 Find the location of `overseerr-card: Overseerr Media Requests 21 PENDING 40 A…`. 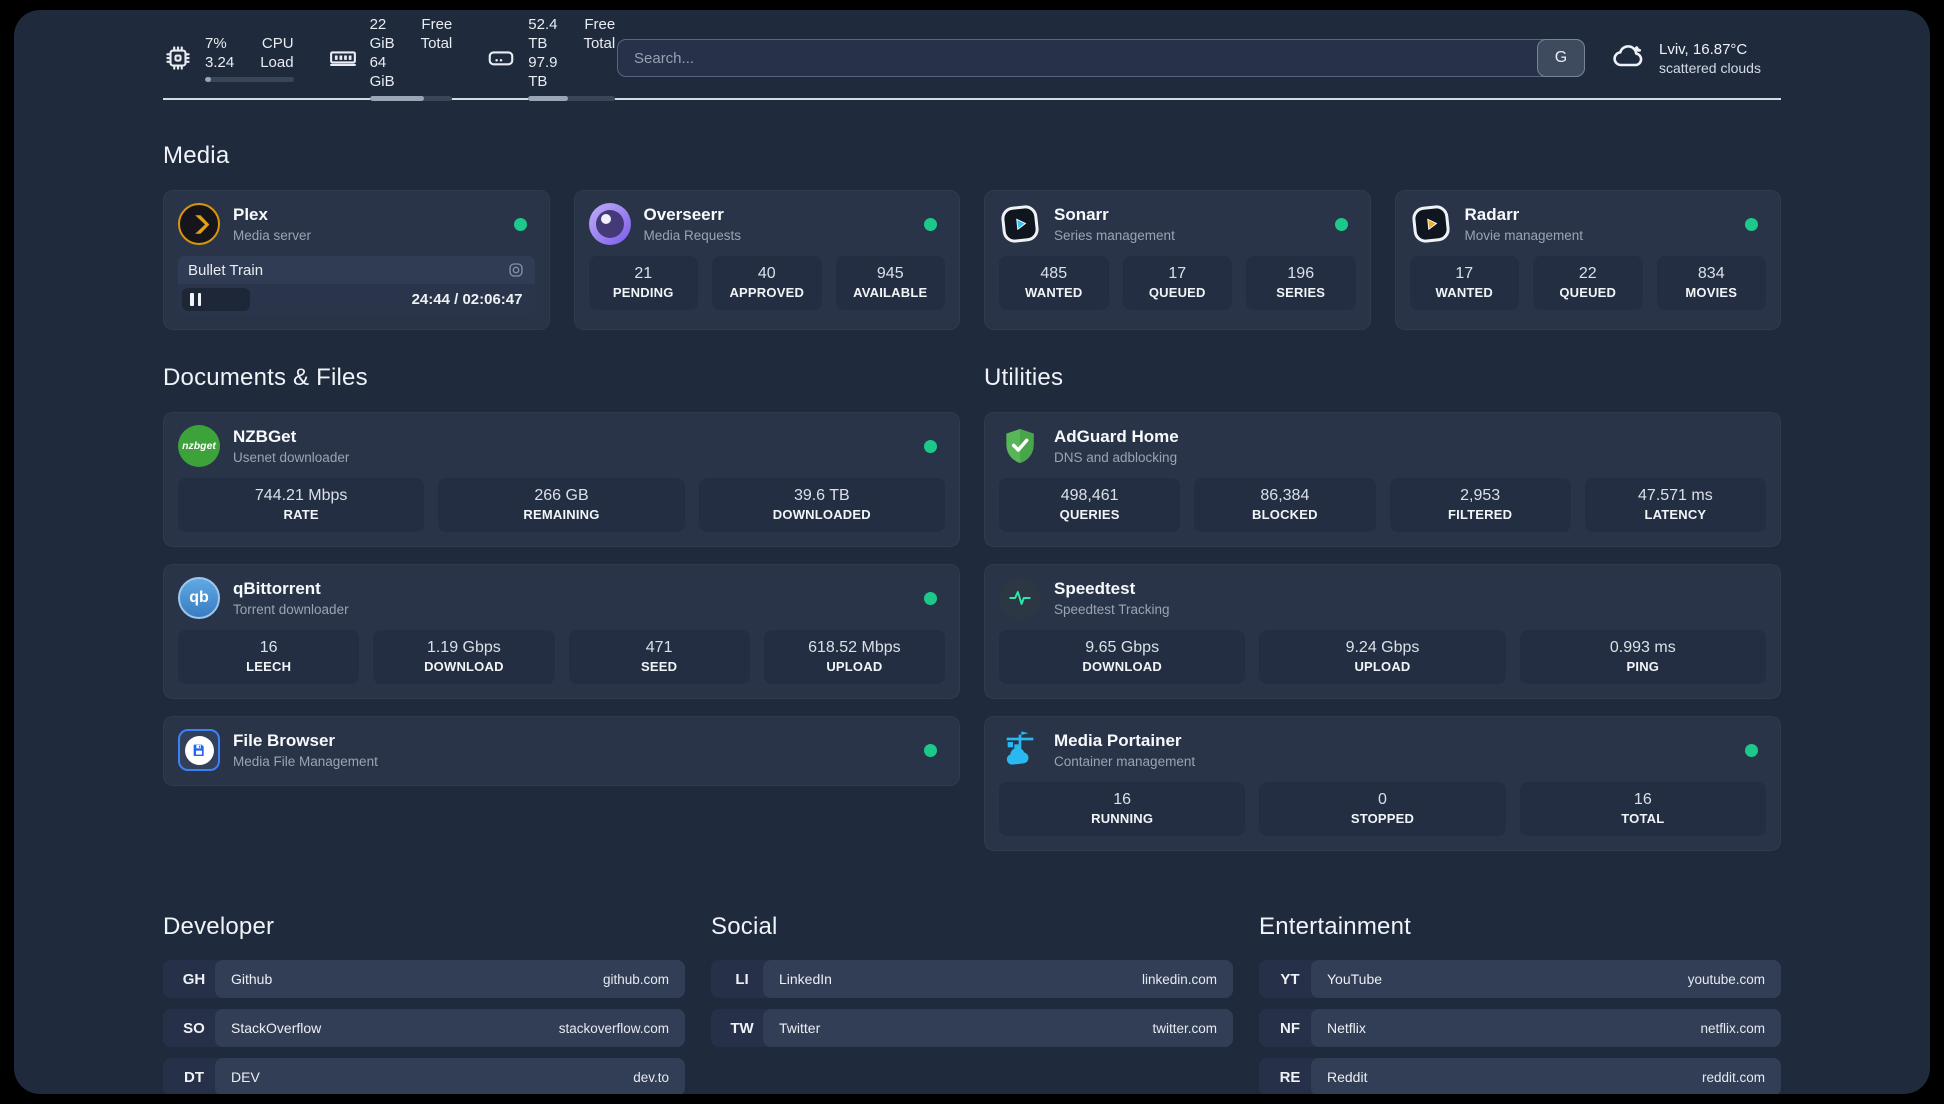

overseerr-card: Overseerr Media Requests 21 PENDING 40 A… is located at coordinates (766, 260).